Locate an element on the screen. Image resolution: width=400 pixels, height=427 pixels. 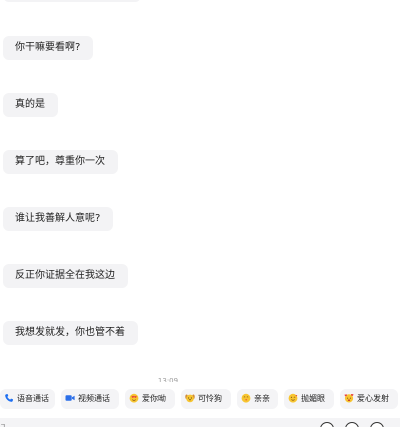
wink-label: 抛媚眼 is located at coordinates (313, 398).